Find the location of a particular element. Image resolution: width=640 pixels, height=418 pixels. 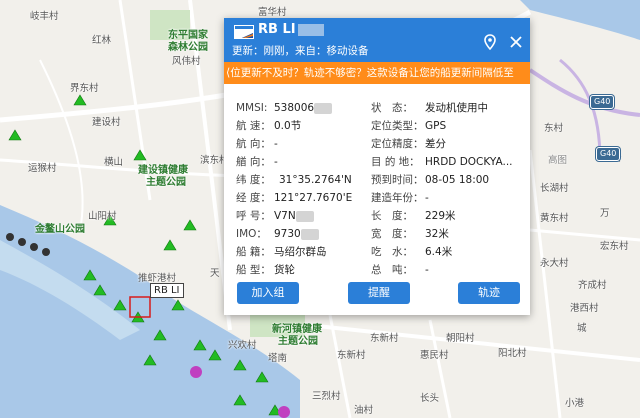

map-label: 东村 is located at coordinates (554, 128).